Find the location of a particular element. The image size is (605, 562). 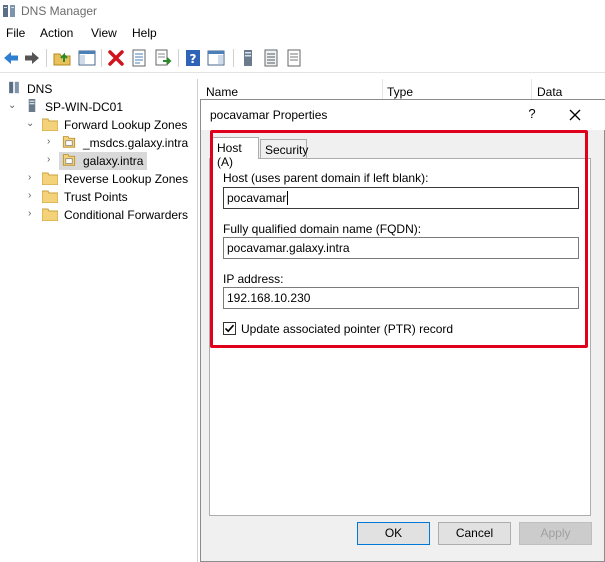

tree-label-forward: Forward Lookup Zones is located at coordinates (126, 125).